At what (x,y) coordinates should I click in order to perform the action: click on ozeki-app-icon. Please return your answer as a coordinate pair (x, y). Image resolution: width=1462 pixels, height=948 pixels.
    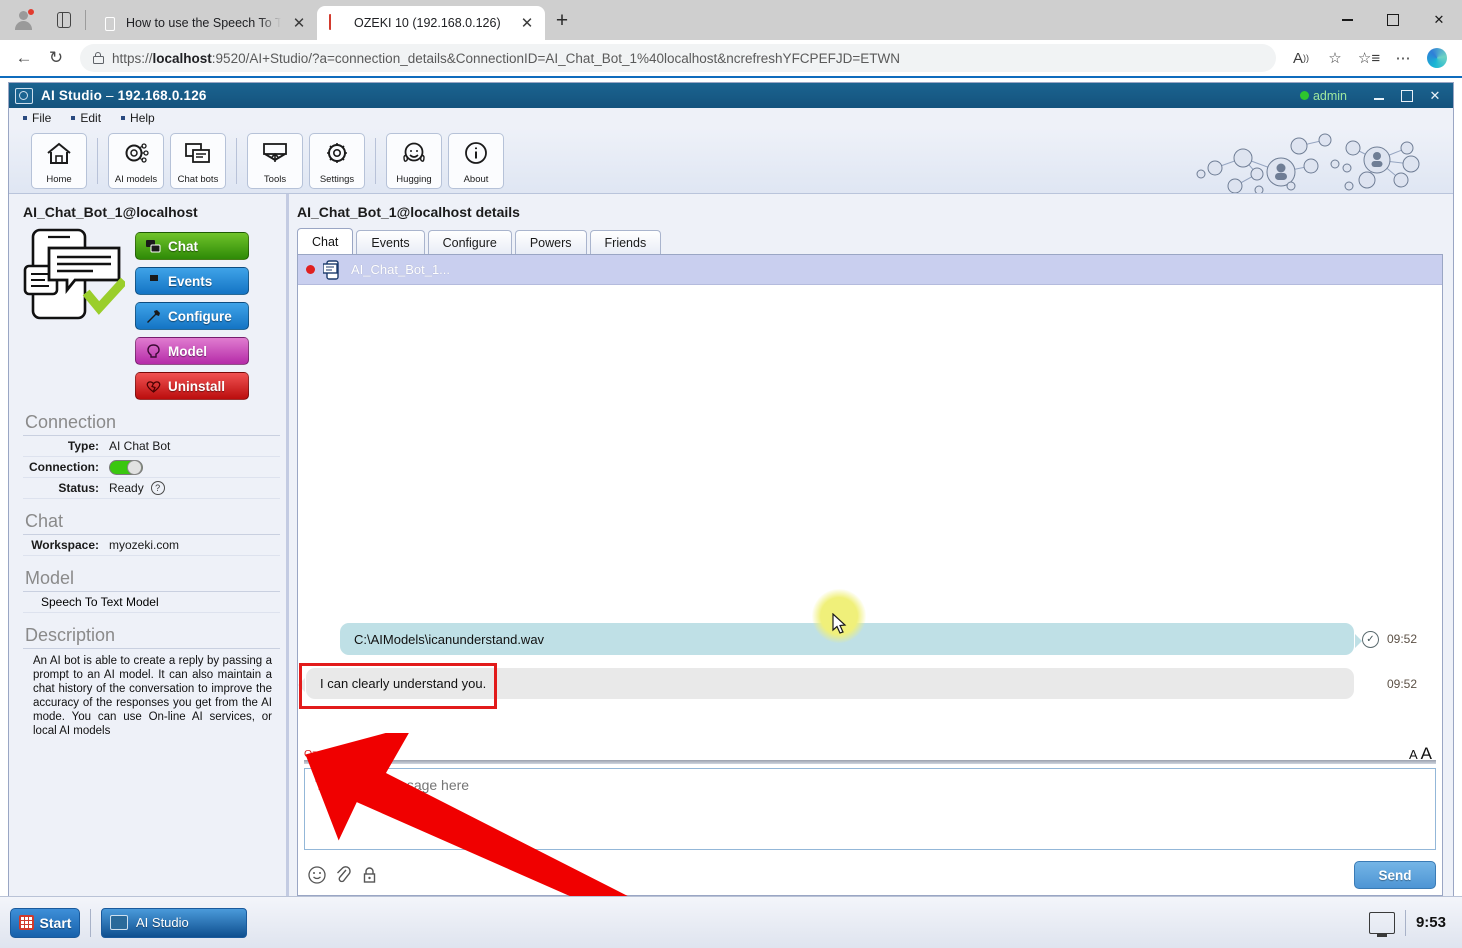
    Looking at the image, I should click on (119, 922).